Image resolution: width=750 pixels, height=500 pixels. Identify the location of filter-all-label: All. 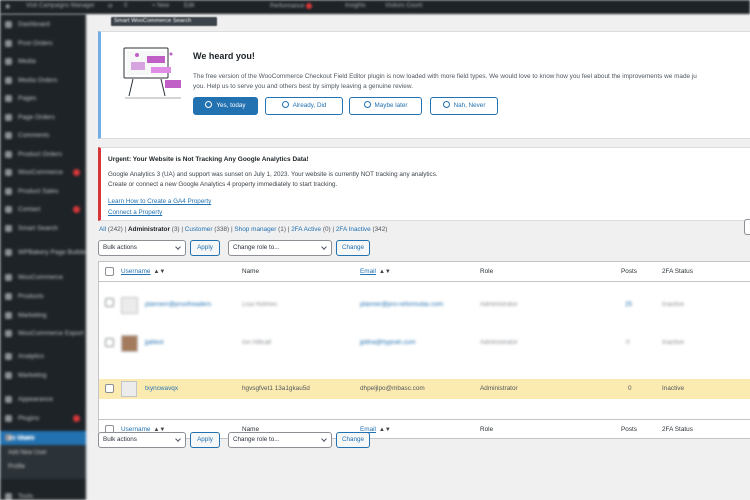
(103, 229).